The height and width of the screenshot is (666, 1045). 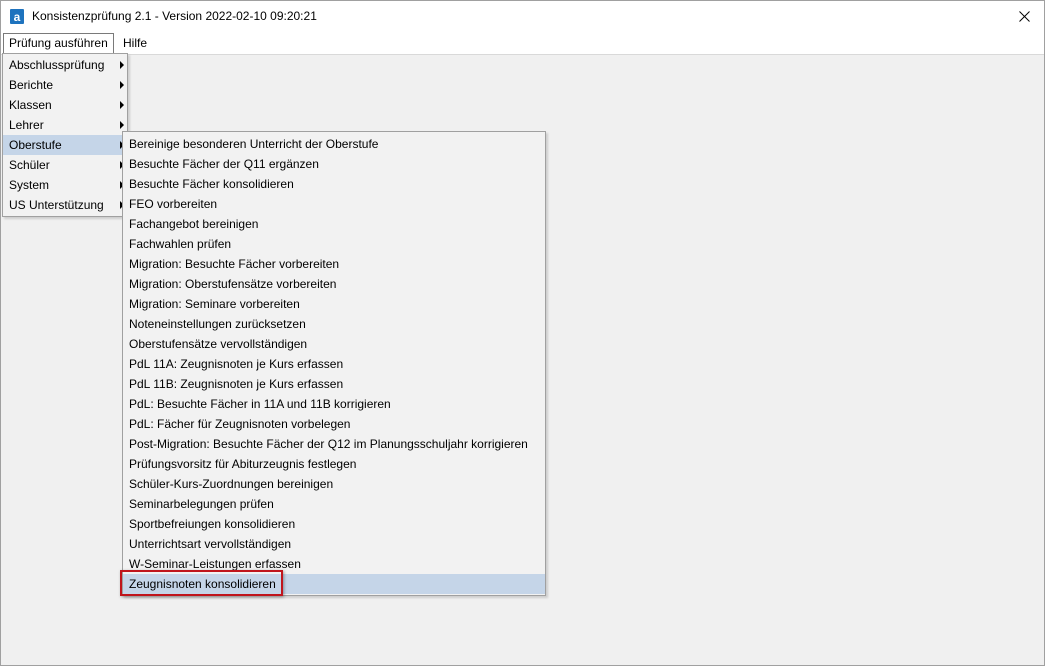 I want to click on menu-item-berichte: Berichte, so click(x=65, y=85).